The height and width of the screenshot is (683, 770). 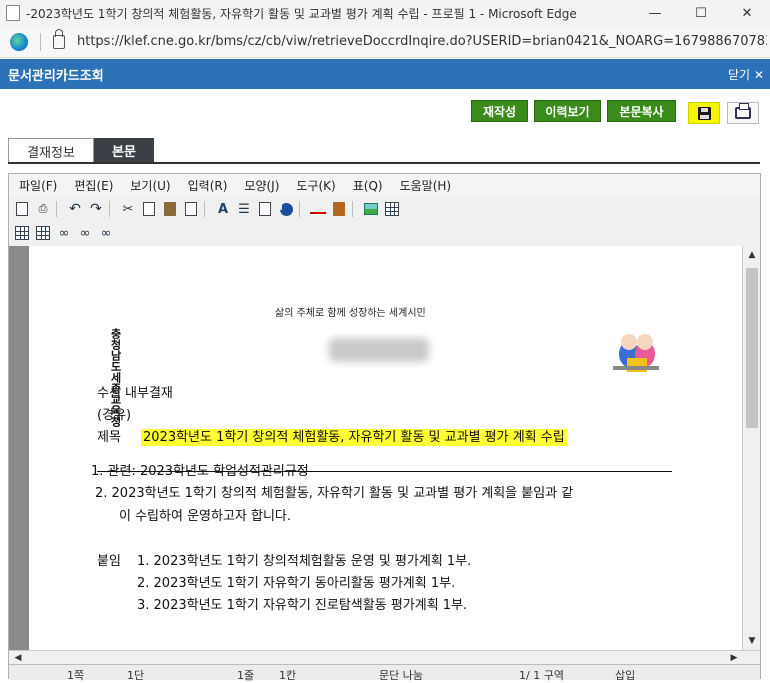 I want to click on scroll-right-icon: ▶, so click(x=734, y=658).